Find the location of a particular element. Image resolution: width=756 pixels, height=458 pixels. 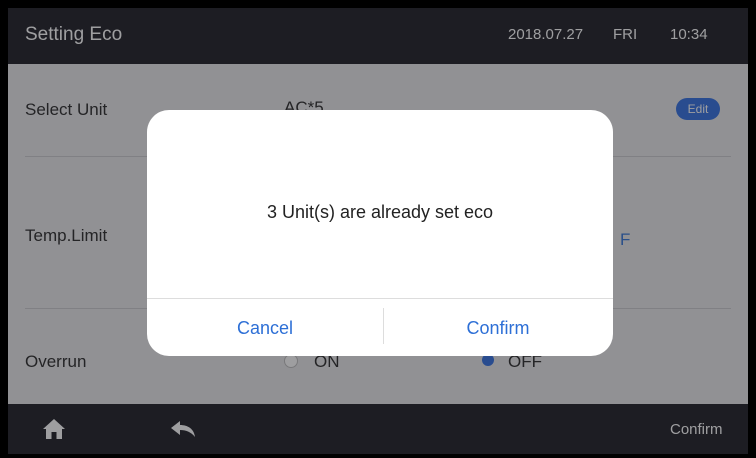

dialog-cancel-button: Cancel is located at coordinates (265, 328).